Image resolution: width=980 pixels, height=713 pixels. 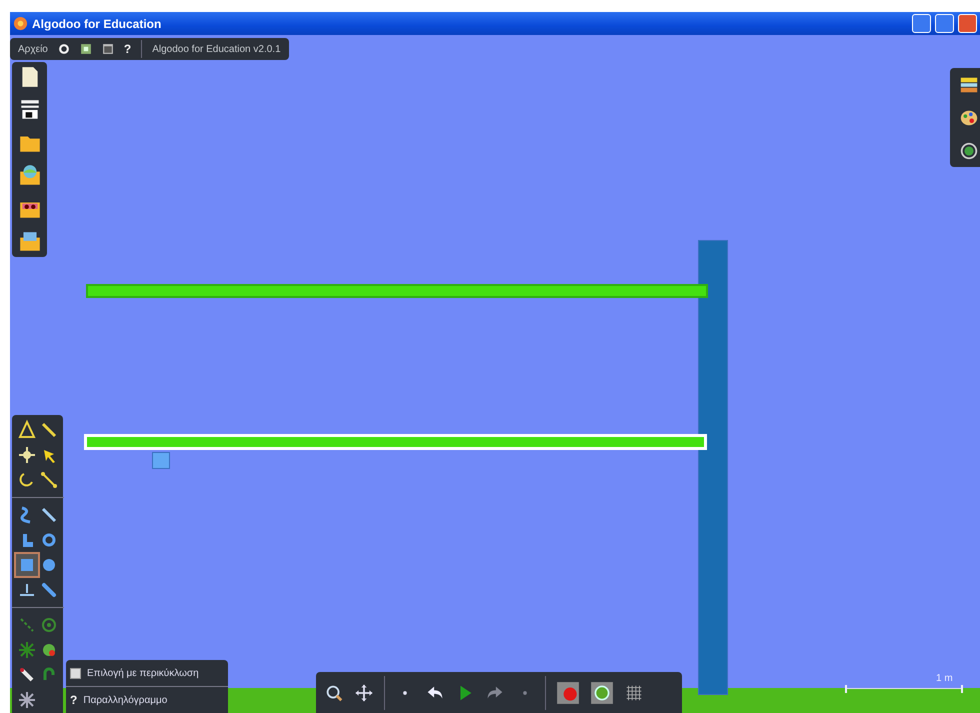 I want to click on maximize-button, so click(x=944, y=23).